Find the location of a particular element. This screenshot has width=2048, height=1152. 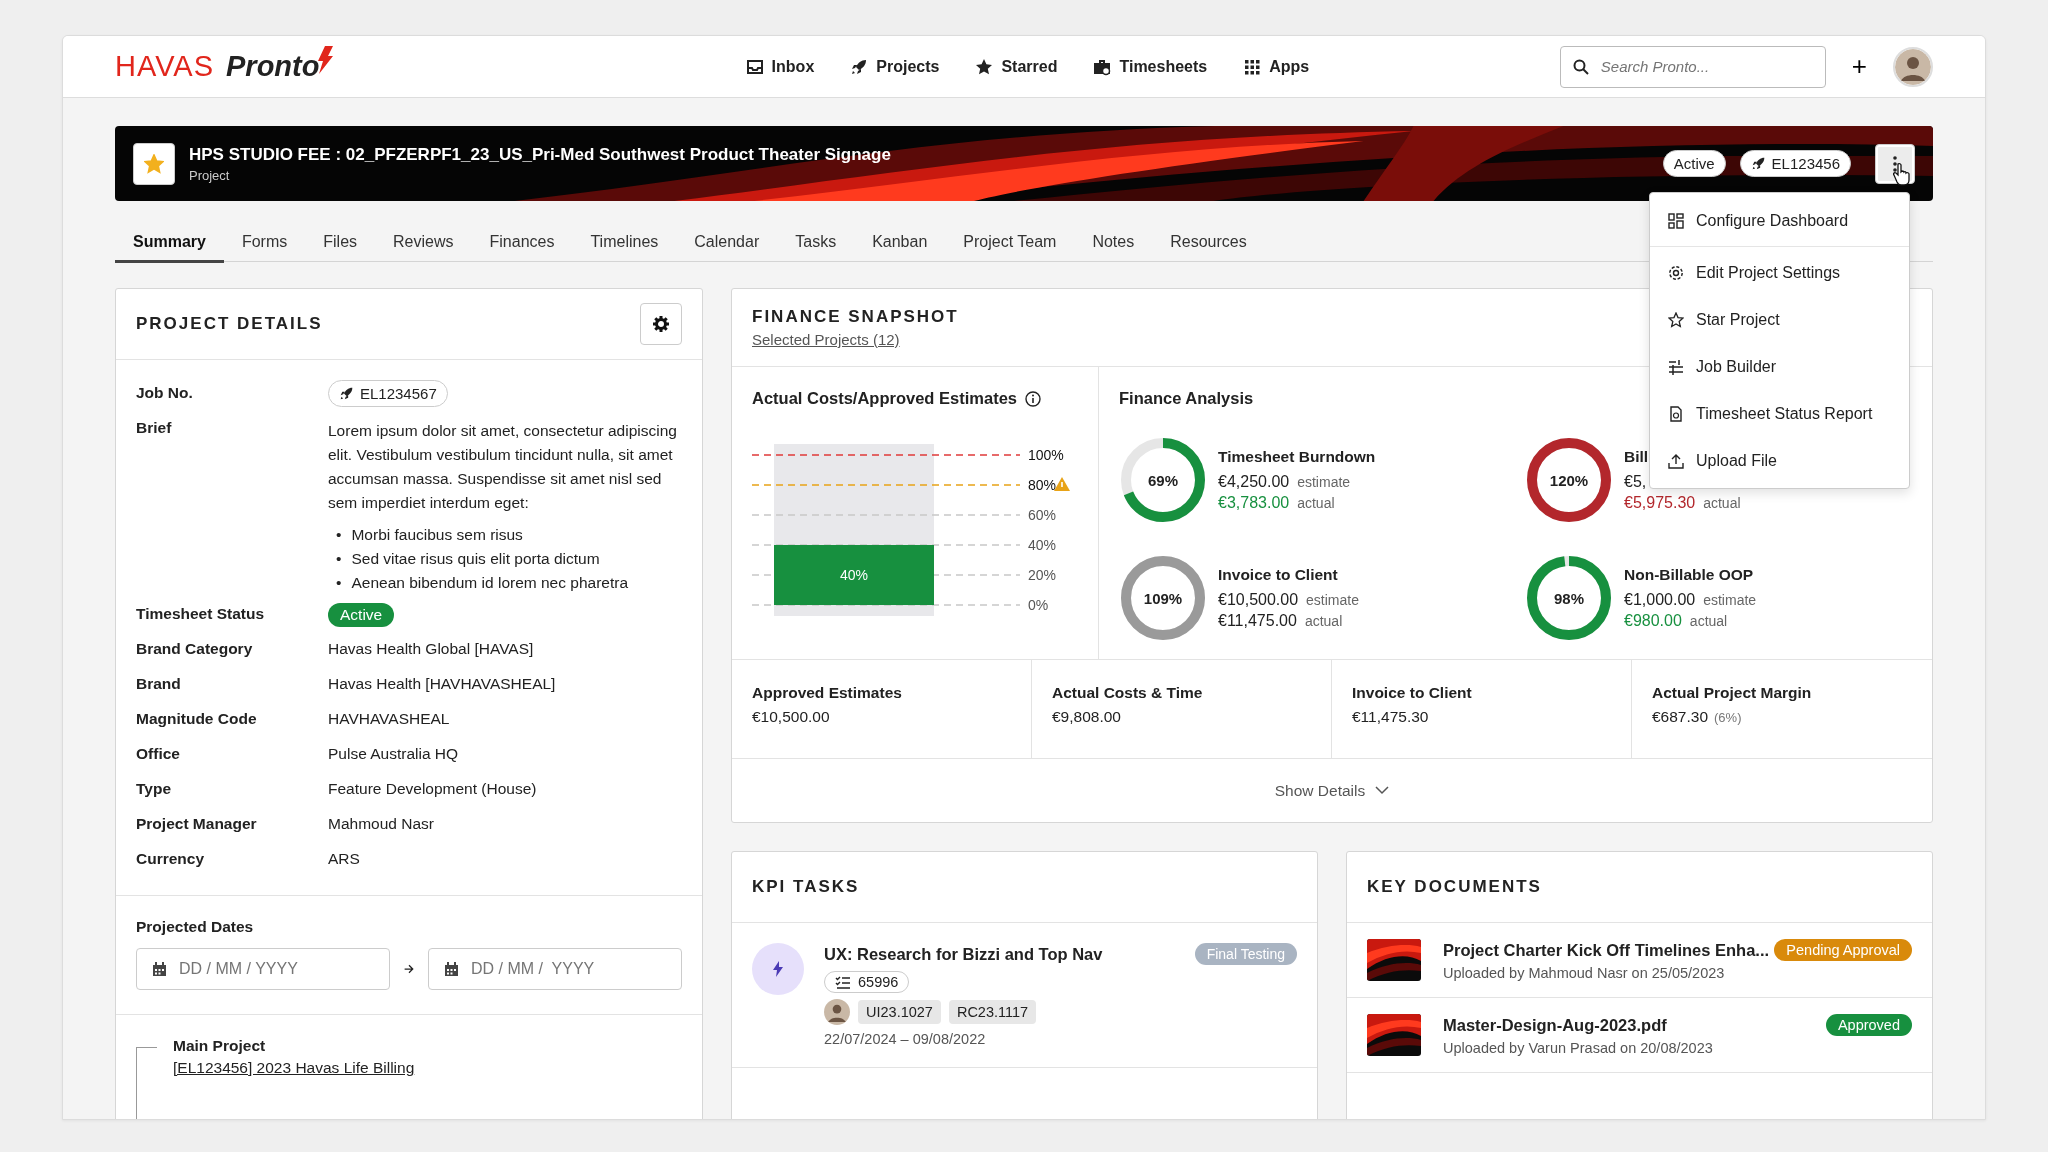

card-title: KEY DOCUMENTS is located at coordinates (1454, 887).